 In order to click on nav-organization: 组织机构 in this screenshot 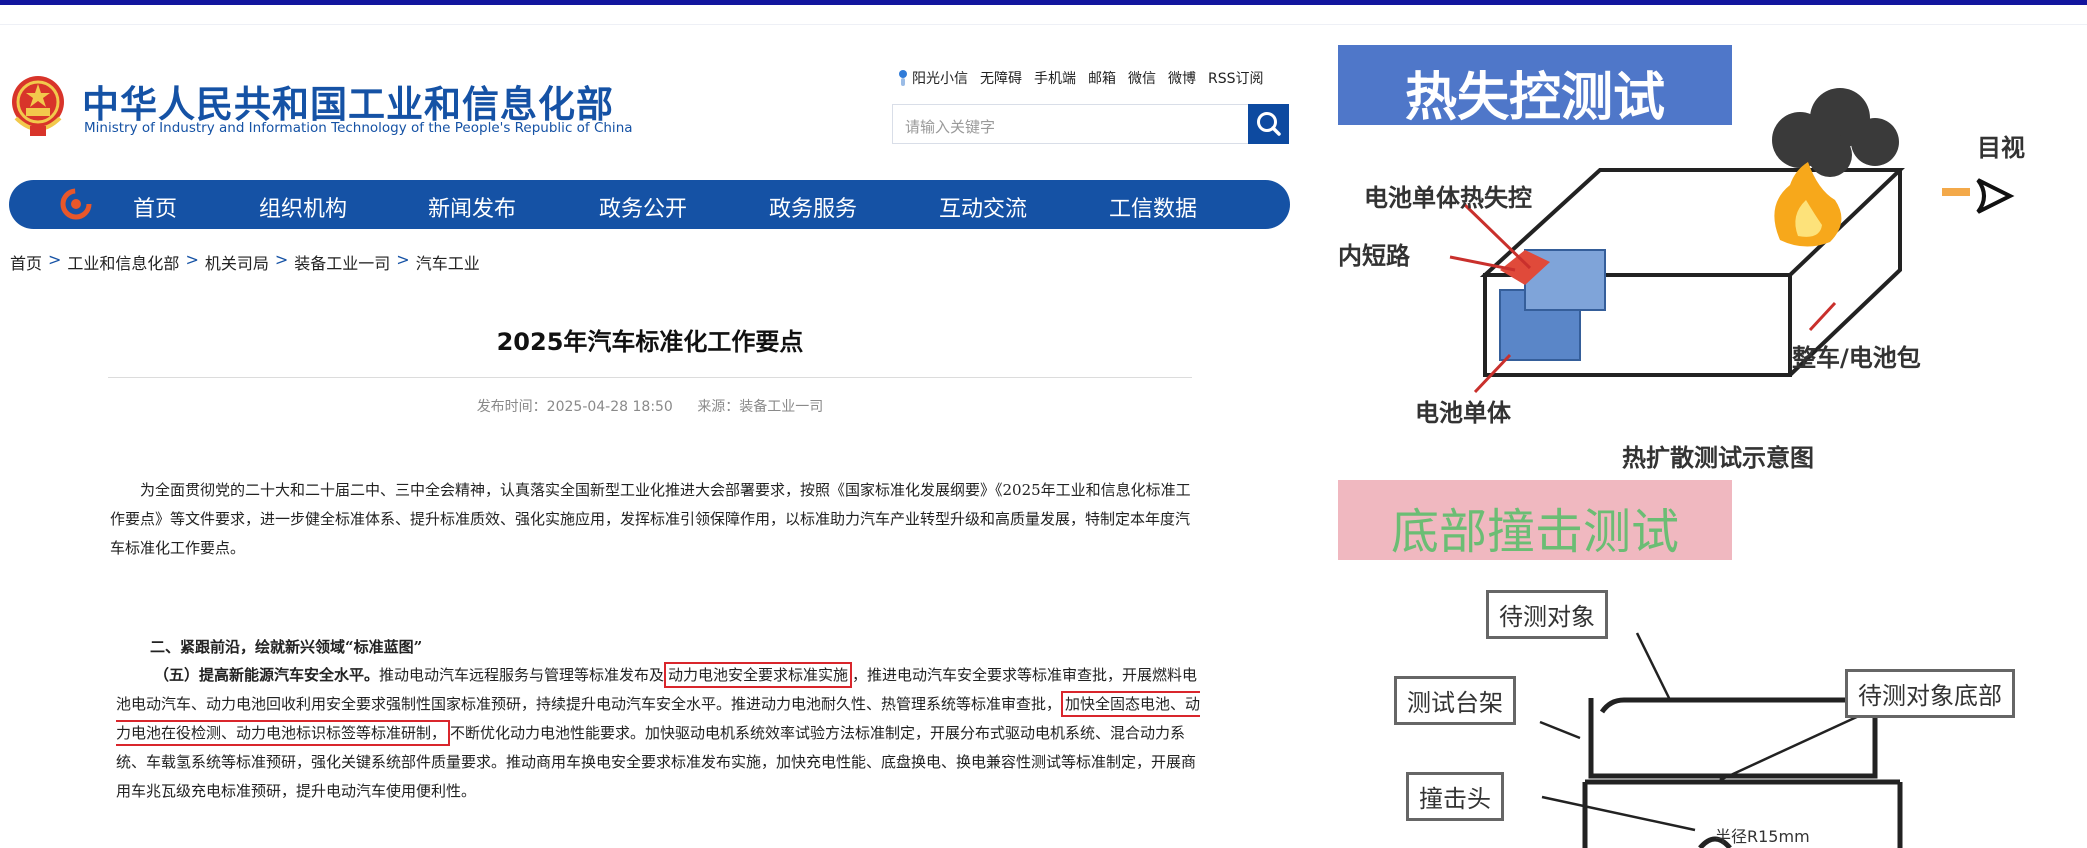, I will do `click(303, 207)`.